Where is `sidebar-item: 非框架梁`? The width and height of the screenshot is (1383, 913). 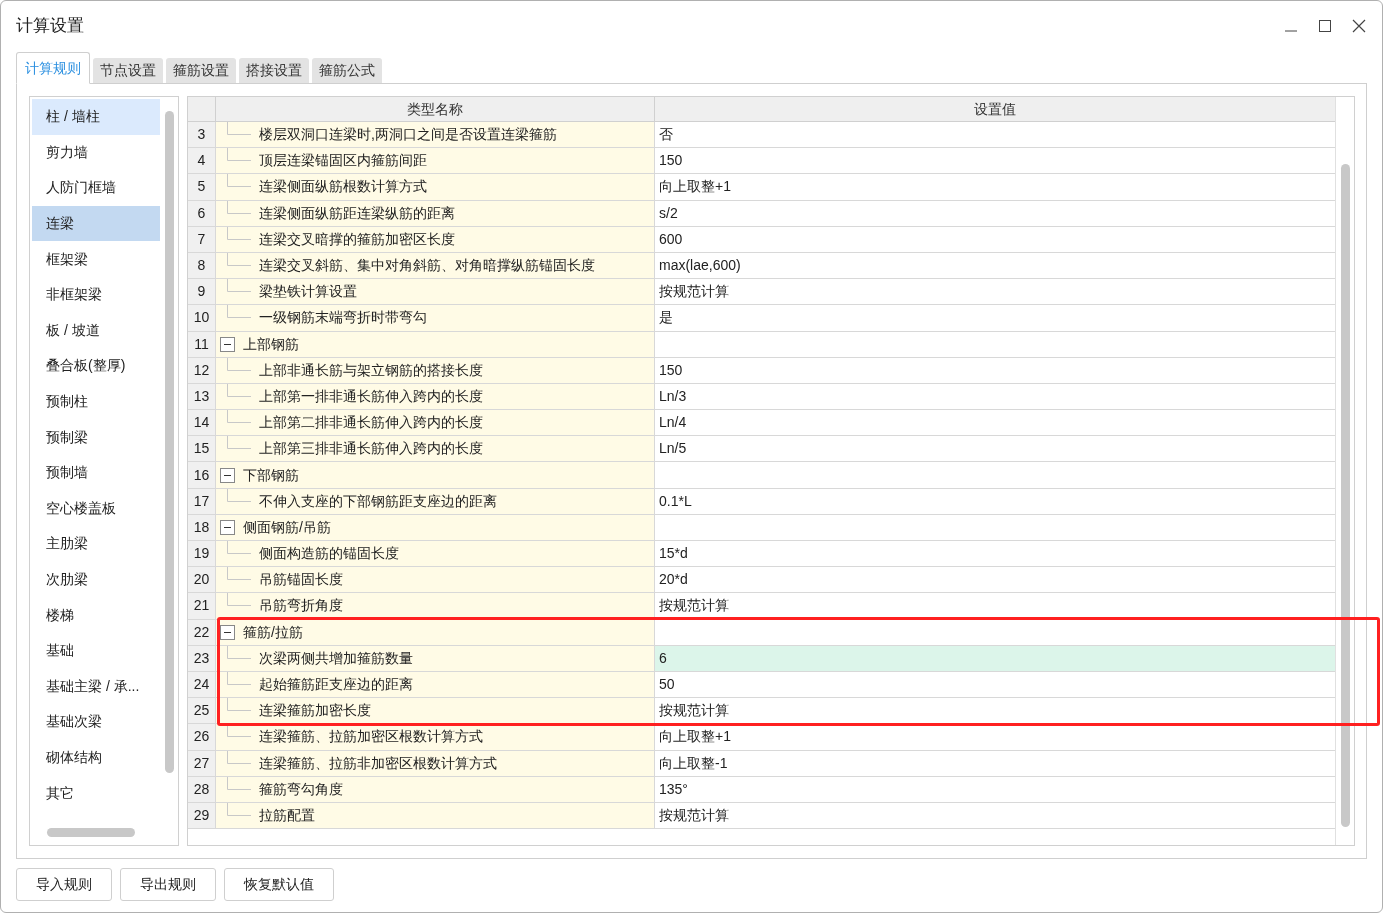 sidebar-item: 非框架梁 is located at coordinates (96, 294).